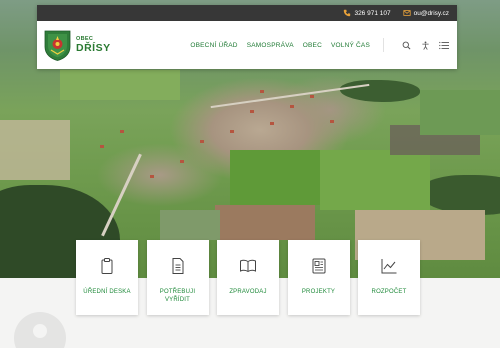 The height and width of the screenshot is (348, 500). What do you see at coordinates (107, 292) in the screenshot?
I see `tile-label: ÚŘEDNÍ DESKA` at bounding box center [107, 292].